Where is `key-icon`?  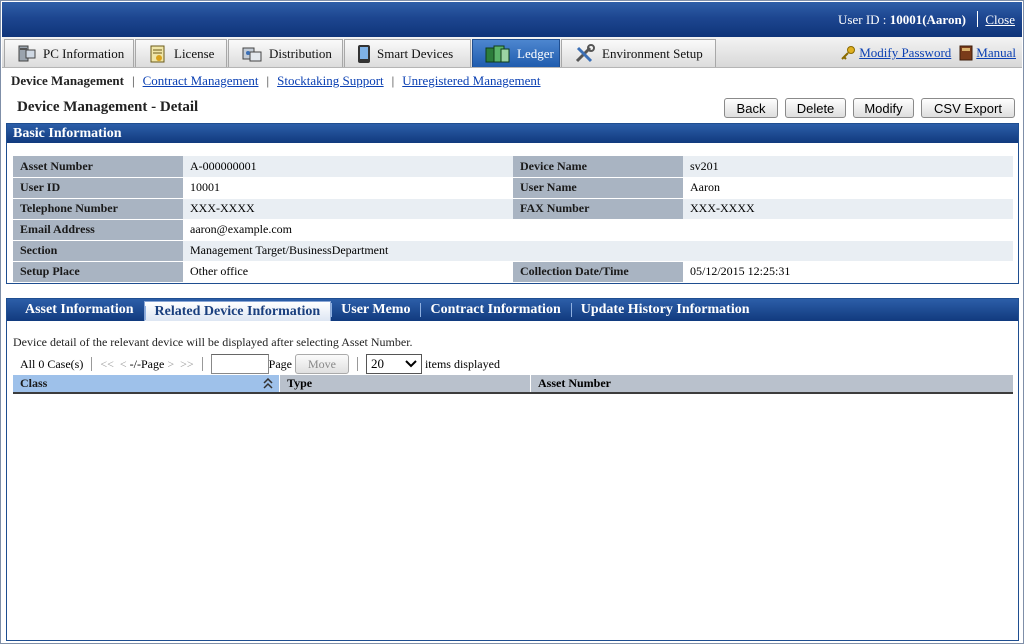
key-icon is located at coordinates (848, 53).